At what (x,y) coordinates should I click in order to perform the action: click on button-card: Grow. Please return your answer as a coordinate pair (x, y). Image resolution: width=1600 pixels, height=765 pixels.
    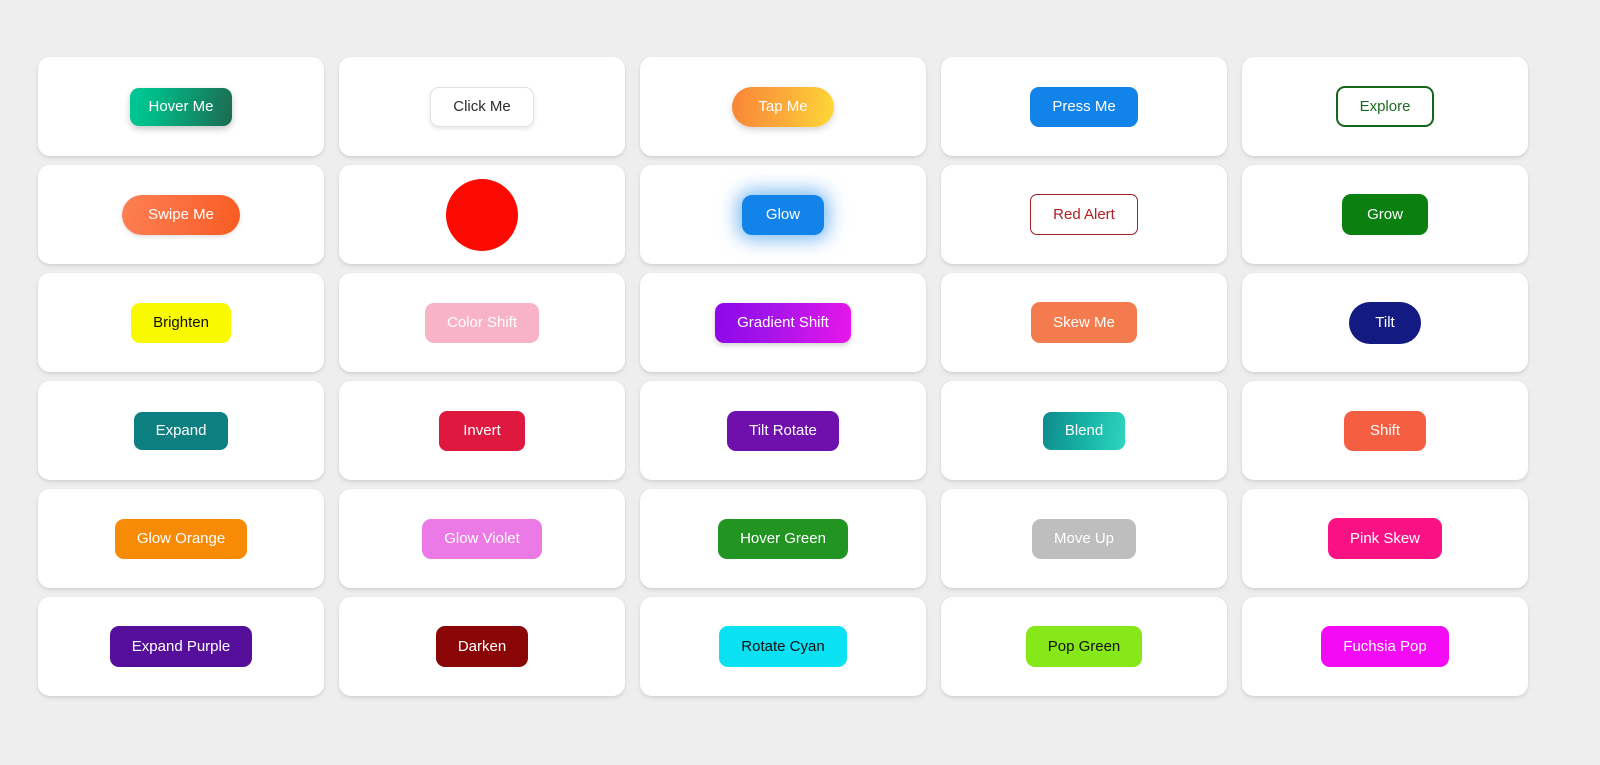
    Looking at the image, I should click on (1385, 214).